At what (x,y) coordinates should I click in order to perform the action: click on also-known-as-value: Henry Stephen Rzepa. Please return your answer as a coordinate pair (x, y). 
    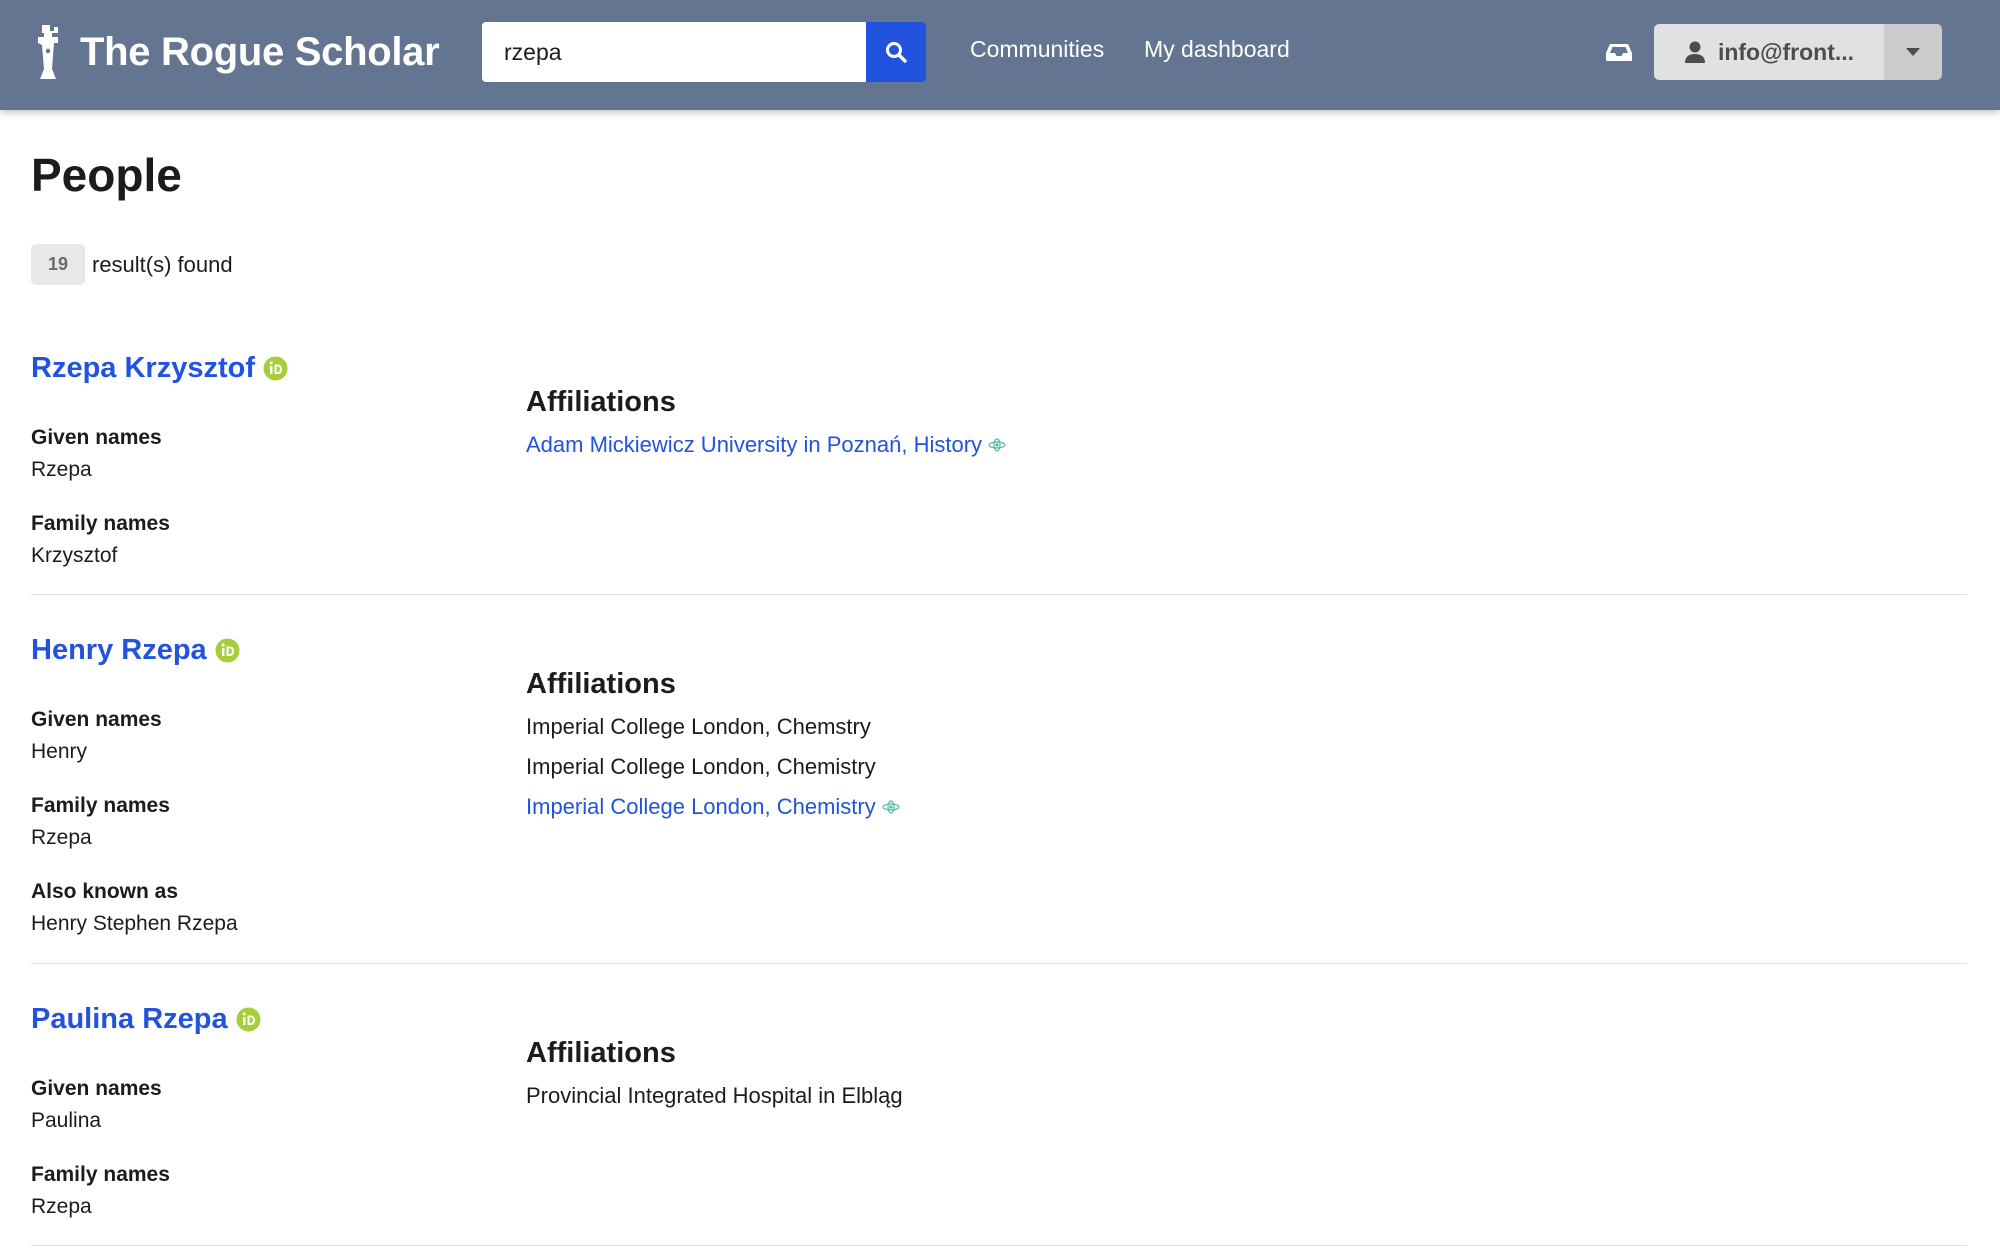
    Looking at the image, I should click on (134, 923).